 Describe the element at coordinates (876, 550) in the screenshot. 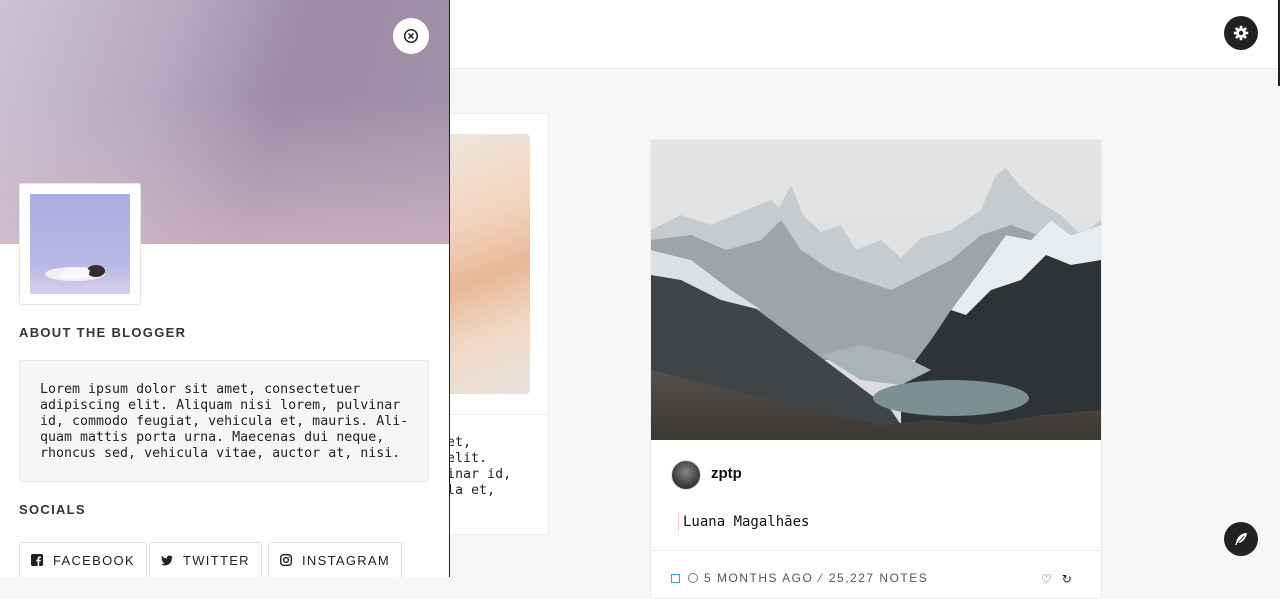

I see `divider` at that location.